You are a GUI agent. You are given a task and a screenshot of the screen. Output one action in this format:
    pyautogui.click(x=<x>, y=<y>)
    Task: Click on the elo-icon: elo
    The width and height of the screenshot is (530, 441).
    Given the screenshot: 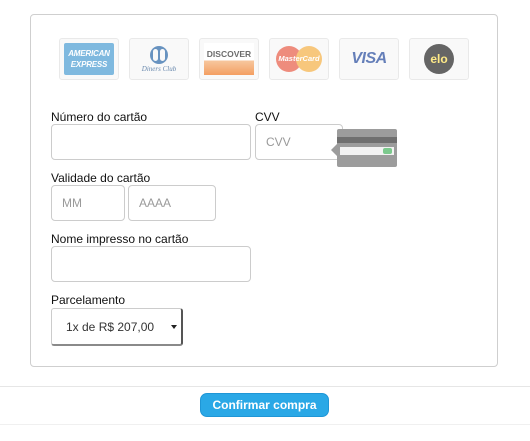 What is the action you would take?
    pyautogui.click(x=439, y=59)
    